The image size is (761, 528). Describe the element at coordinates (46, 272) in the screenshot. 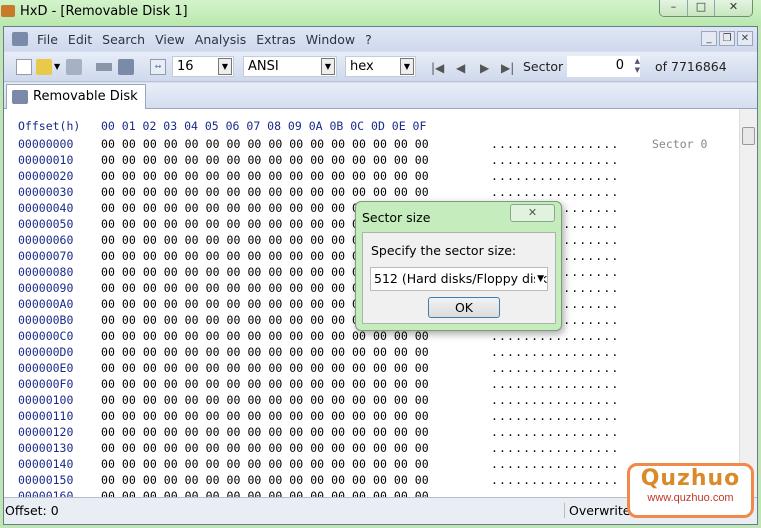

I see `row-offset: 00000080` at that location.